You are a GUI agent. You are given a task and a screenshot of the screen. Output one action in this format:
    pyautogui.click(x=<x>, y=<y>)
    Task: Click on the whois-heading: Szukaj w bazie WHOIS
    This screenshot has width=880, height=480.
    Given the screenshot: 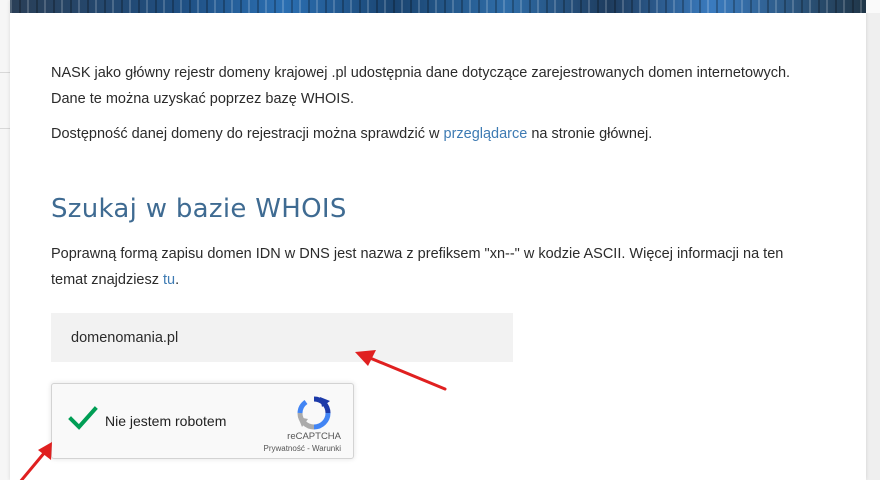 What is the action you would take?
    pyautogui.click(x=199, y=209)
    